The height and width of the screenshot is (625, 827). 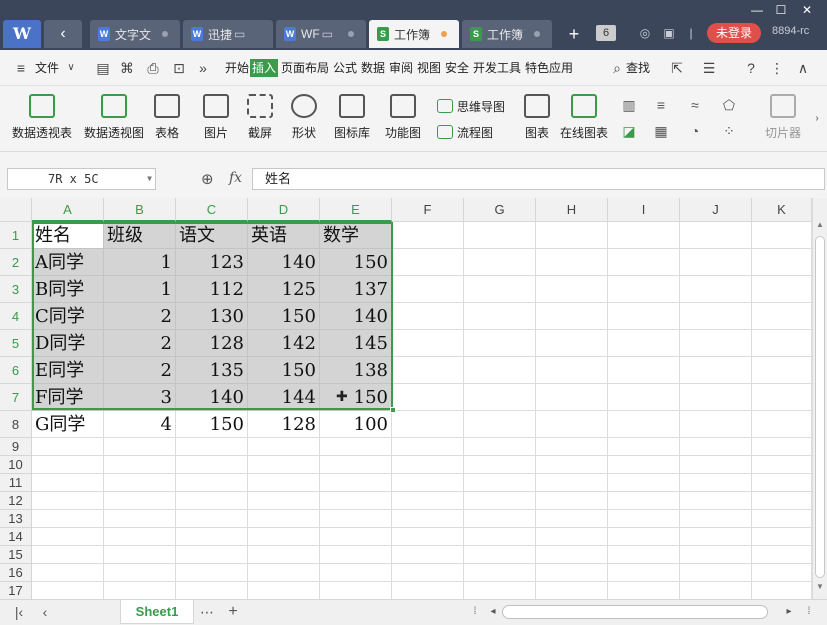 I want to click on cell-F16, so click(x=428, y=573).